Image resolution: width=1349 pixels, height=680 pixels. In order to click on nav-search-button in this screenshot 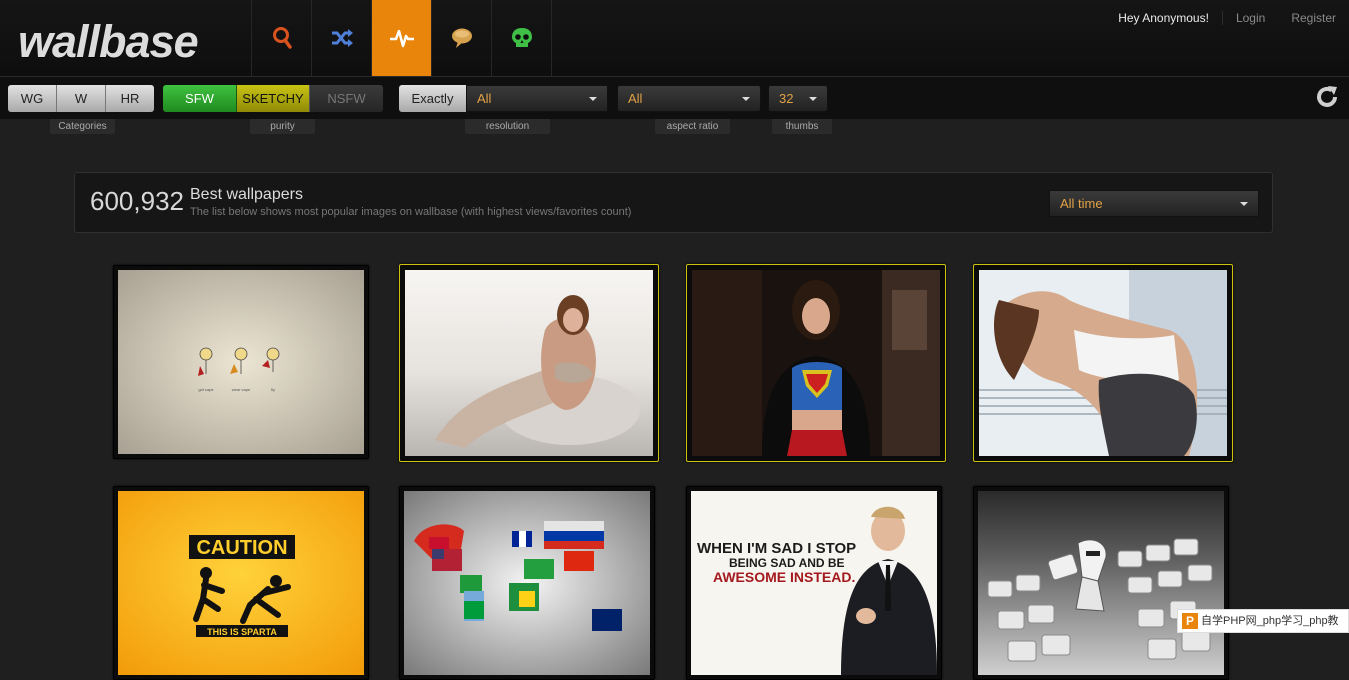, I will do `click(281, 38)`.